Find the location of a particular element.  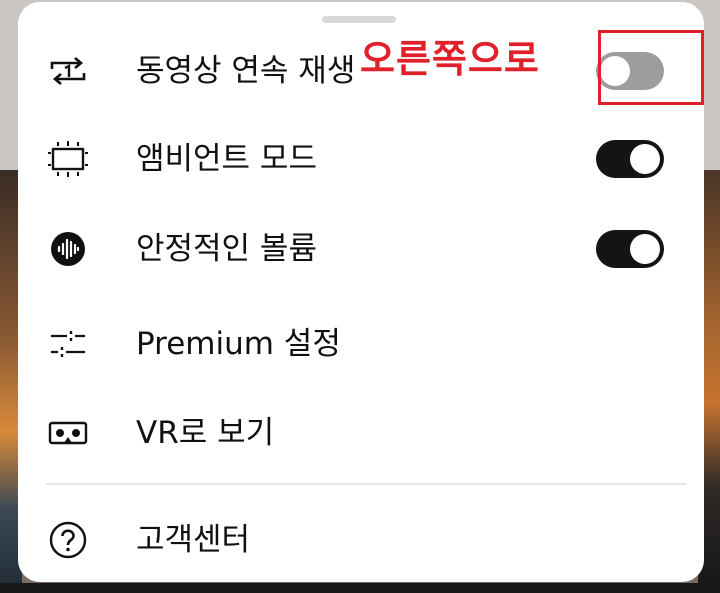

repeat-one-icon is located at coordinates (68, 71).